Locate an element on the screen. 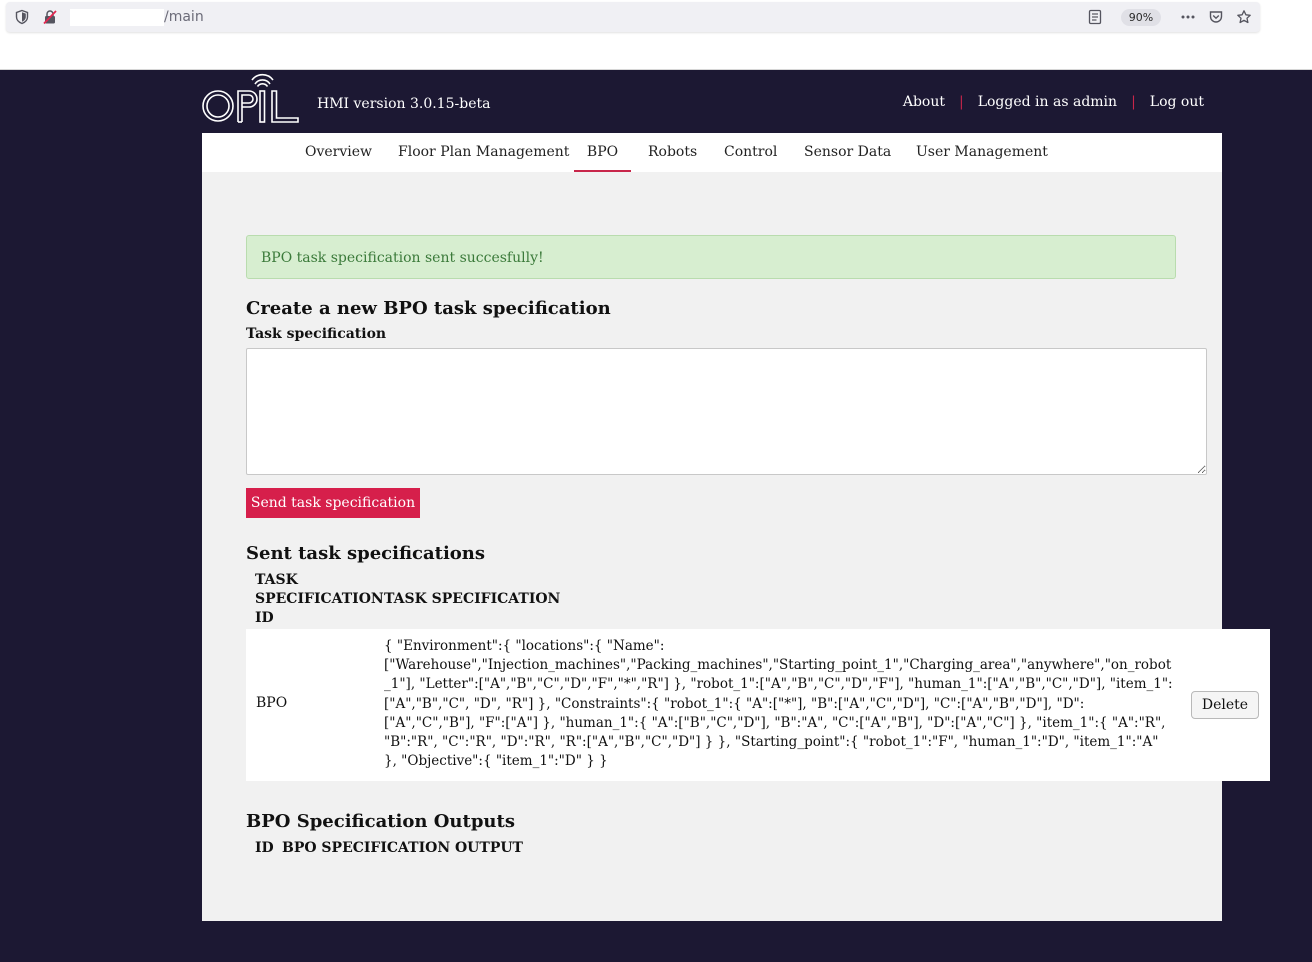  shield-icon is located at coordinates (22, 17).